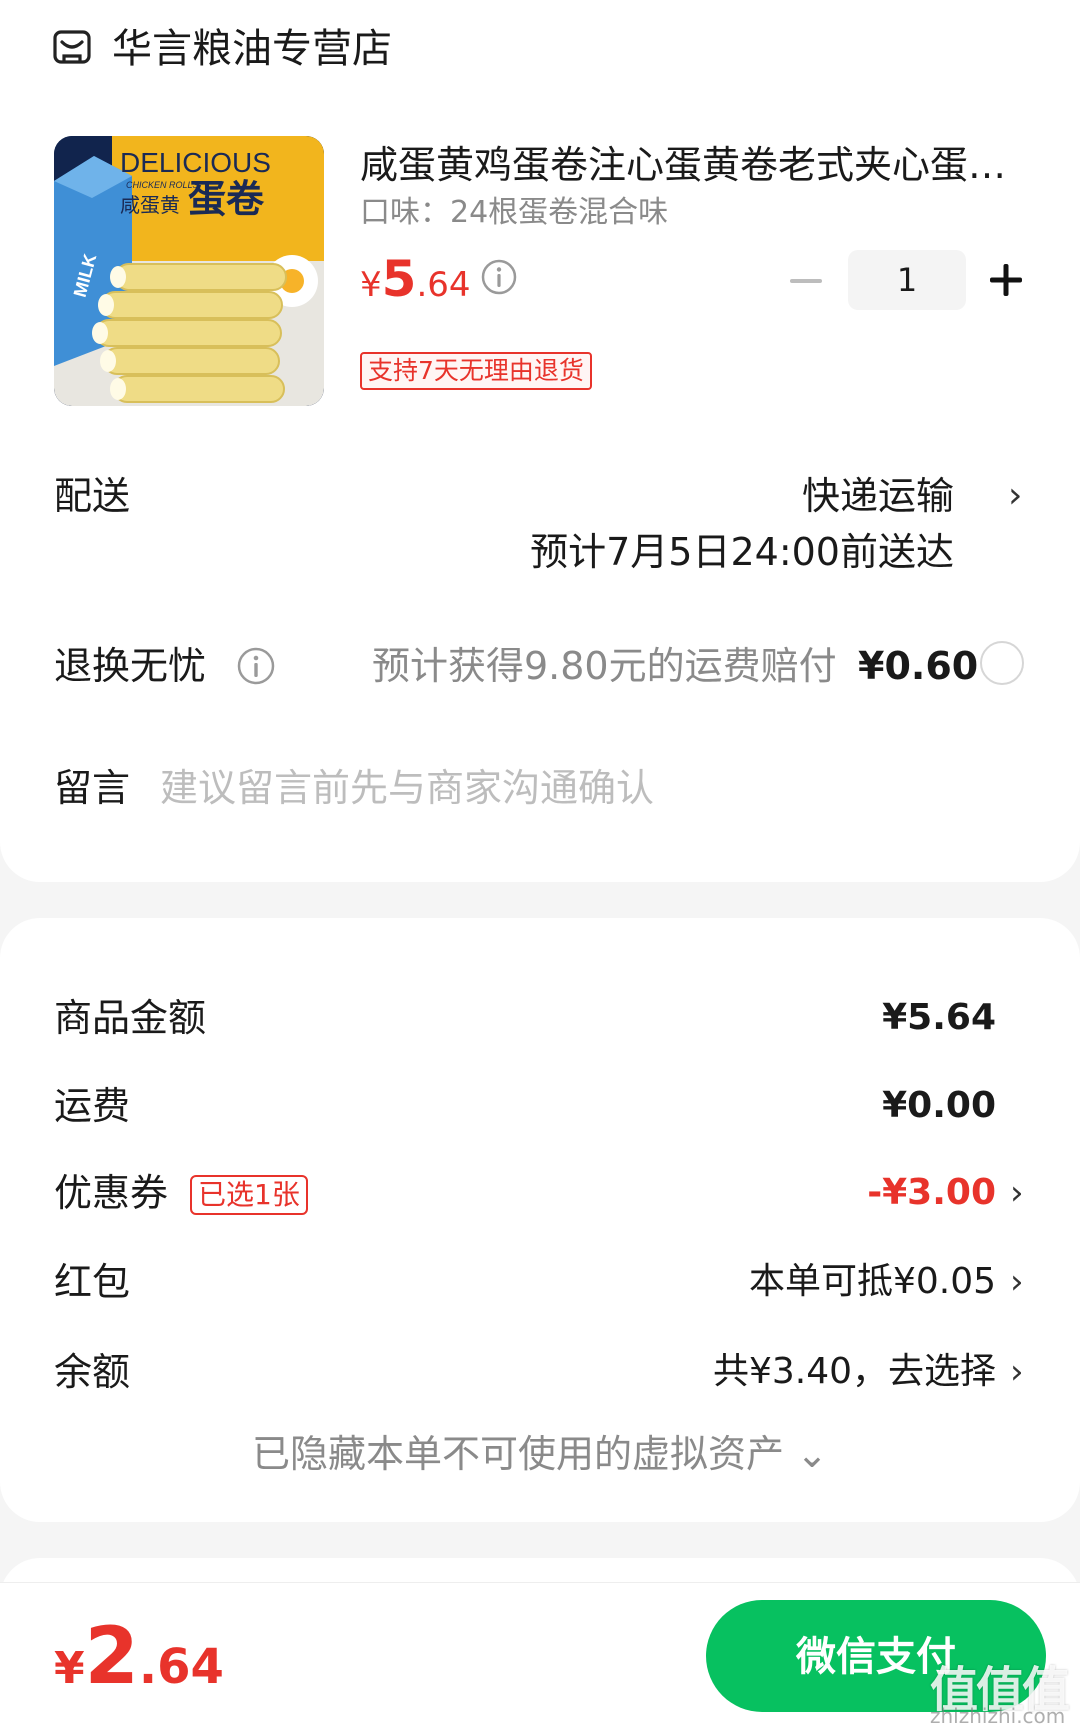 This screenshot has height=1732, width=1080. I want to click on coupon-label: 优惠券, so click(111, 1193).